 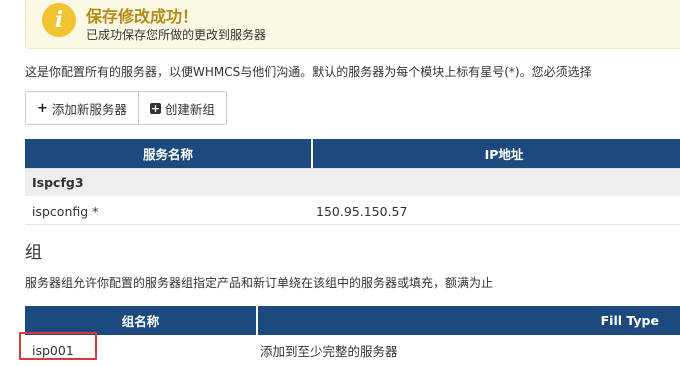 I want to click on column-header-group-name: 组名称, so click(x=141, y=320).